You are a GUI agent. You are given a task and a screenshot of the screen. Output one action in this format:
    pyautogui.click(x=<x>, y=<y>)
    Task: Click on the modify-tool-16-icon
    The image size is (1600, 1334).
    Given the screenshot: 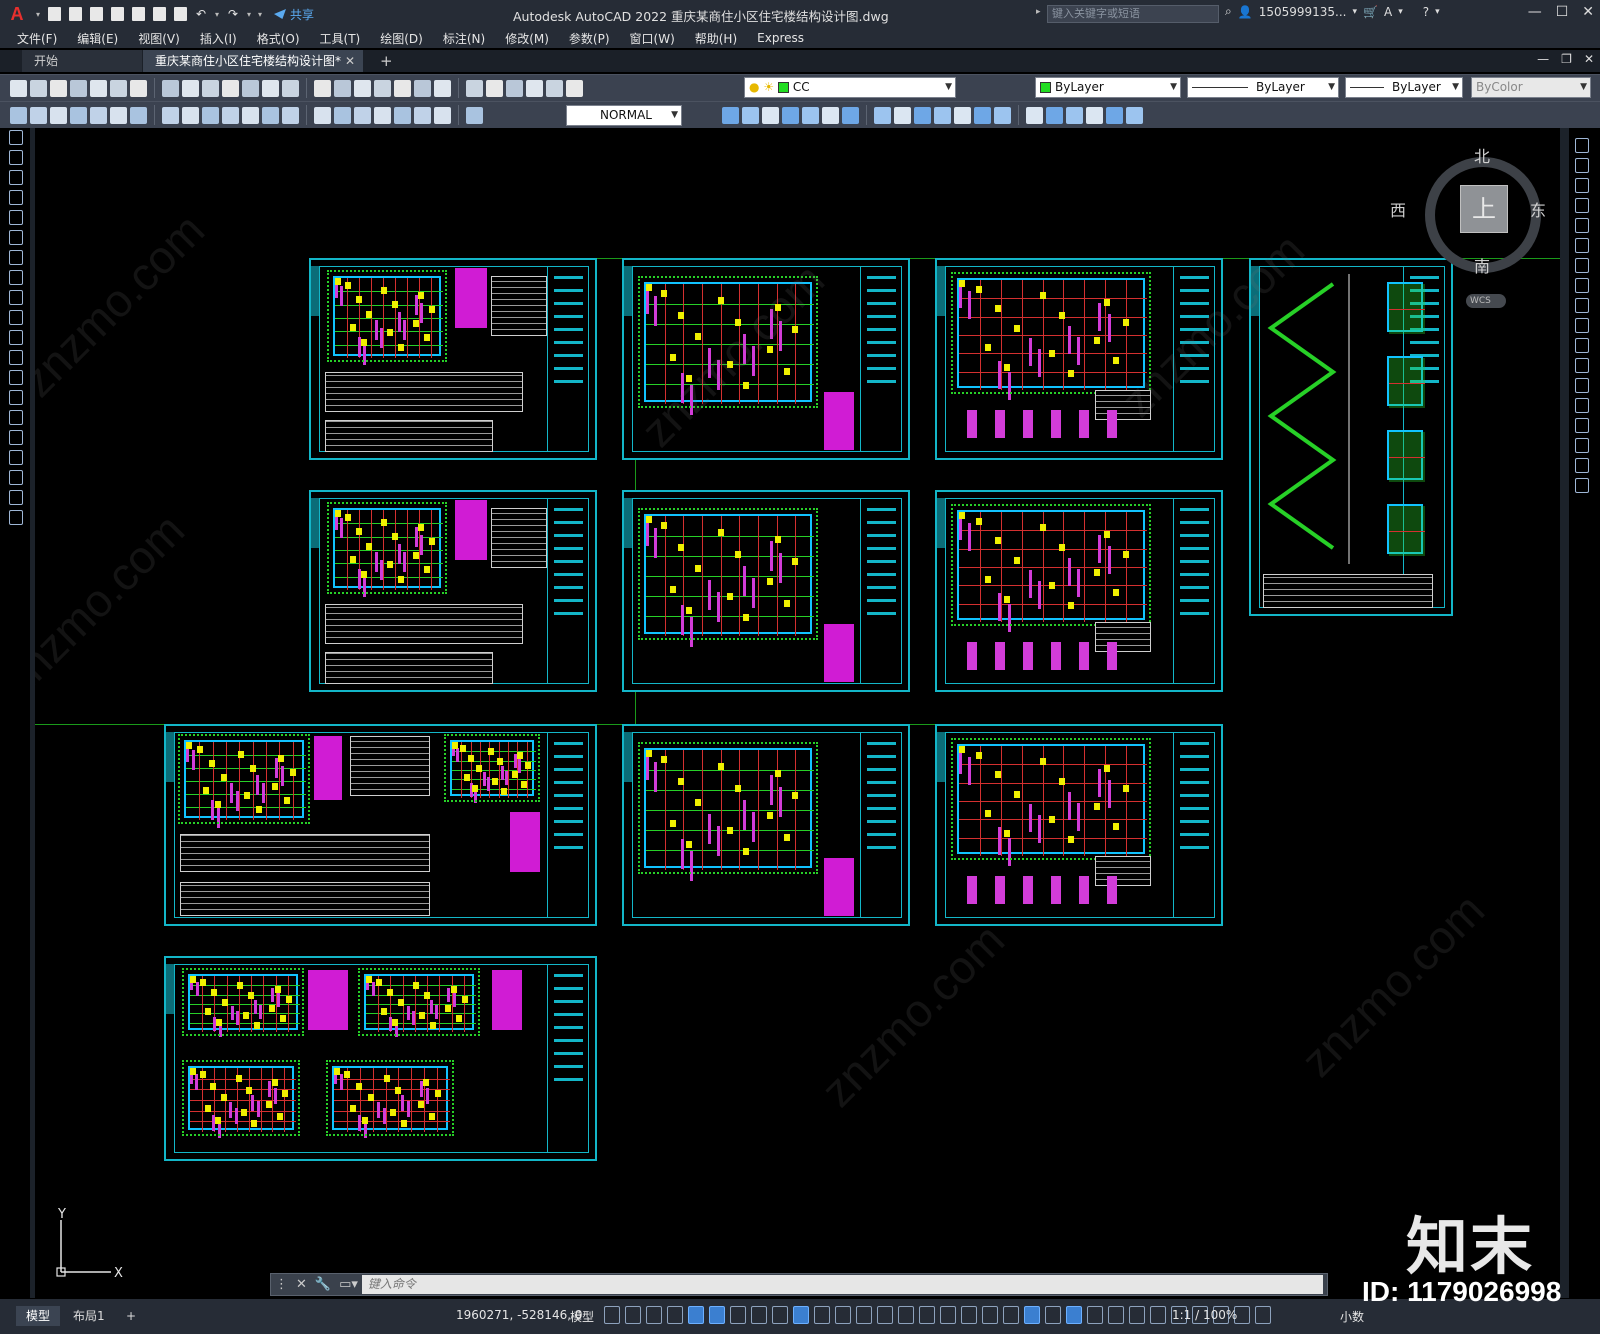 What is the action you would take?
    pyautogui.click(x=1582, y=445)
    